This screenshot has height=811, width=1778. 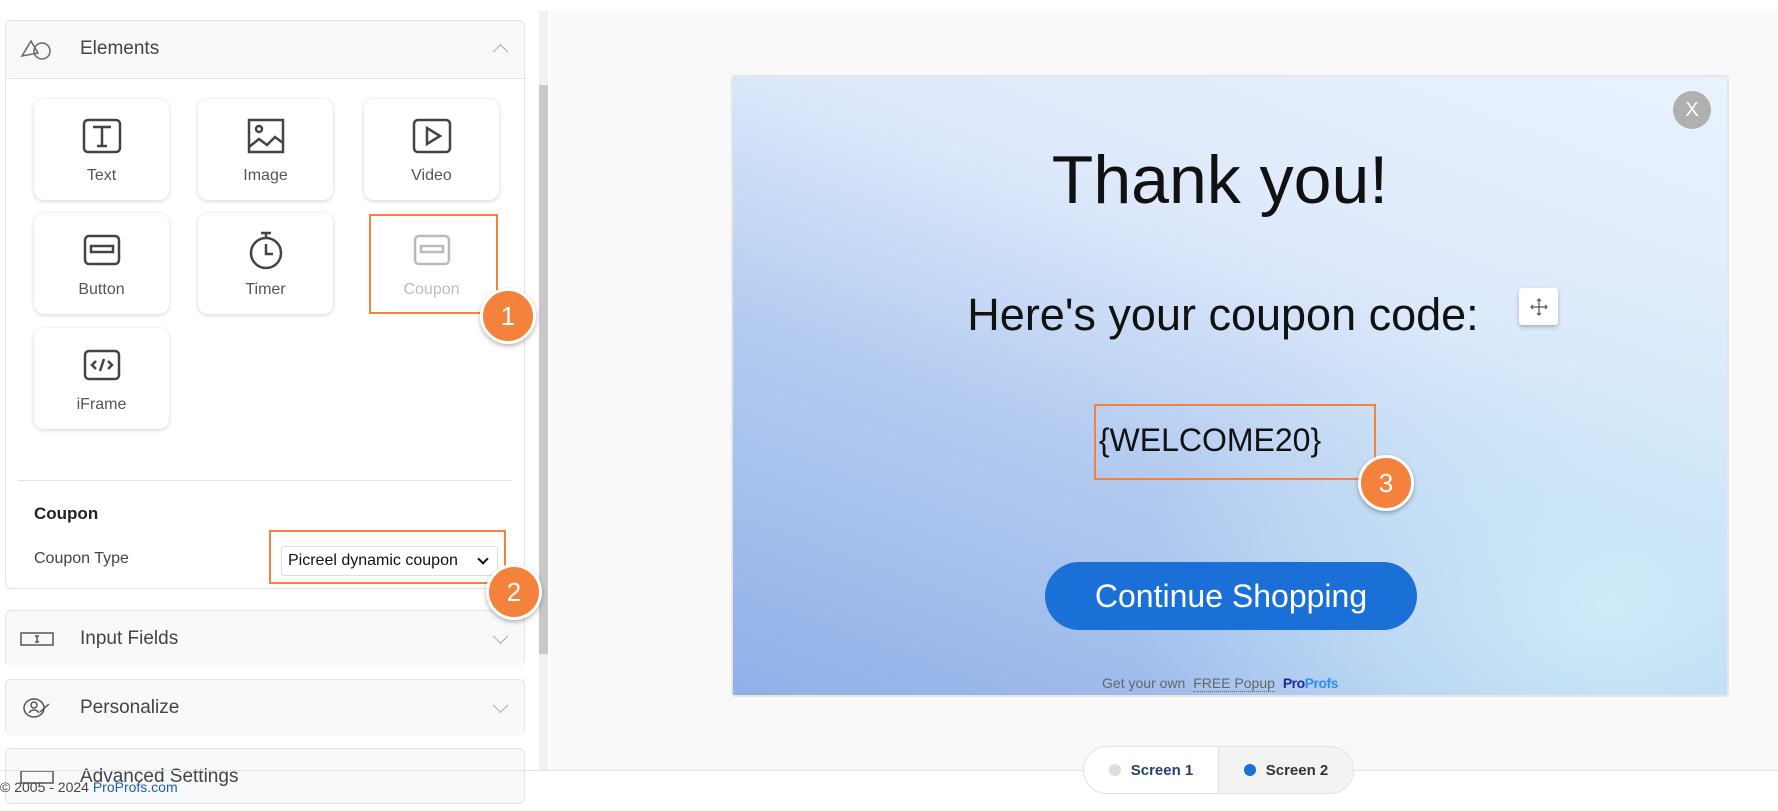 I want to click on tile-image: Image, so click(x=265, y=149).